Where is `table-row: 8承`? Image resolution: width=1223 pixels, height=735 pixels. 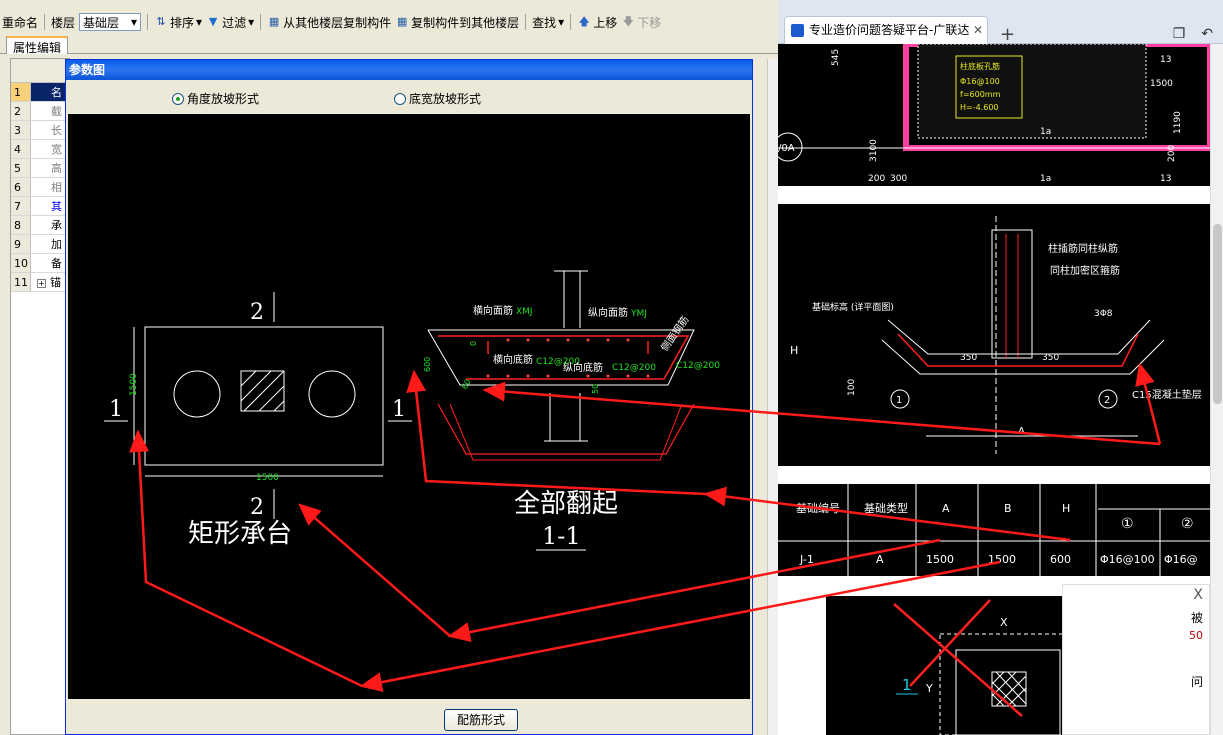 table-row: 8承 is located at coordinates (40, 225).